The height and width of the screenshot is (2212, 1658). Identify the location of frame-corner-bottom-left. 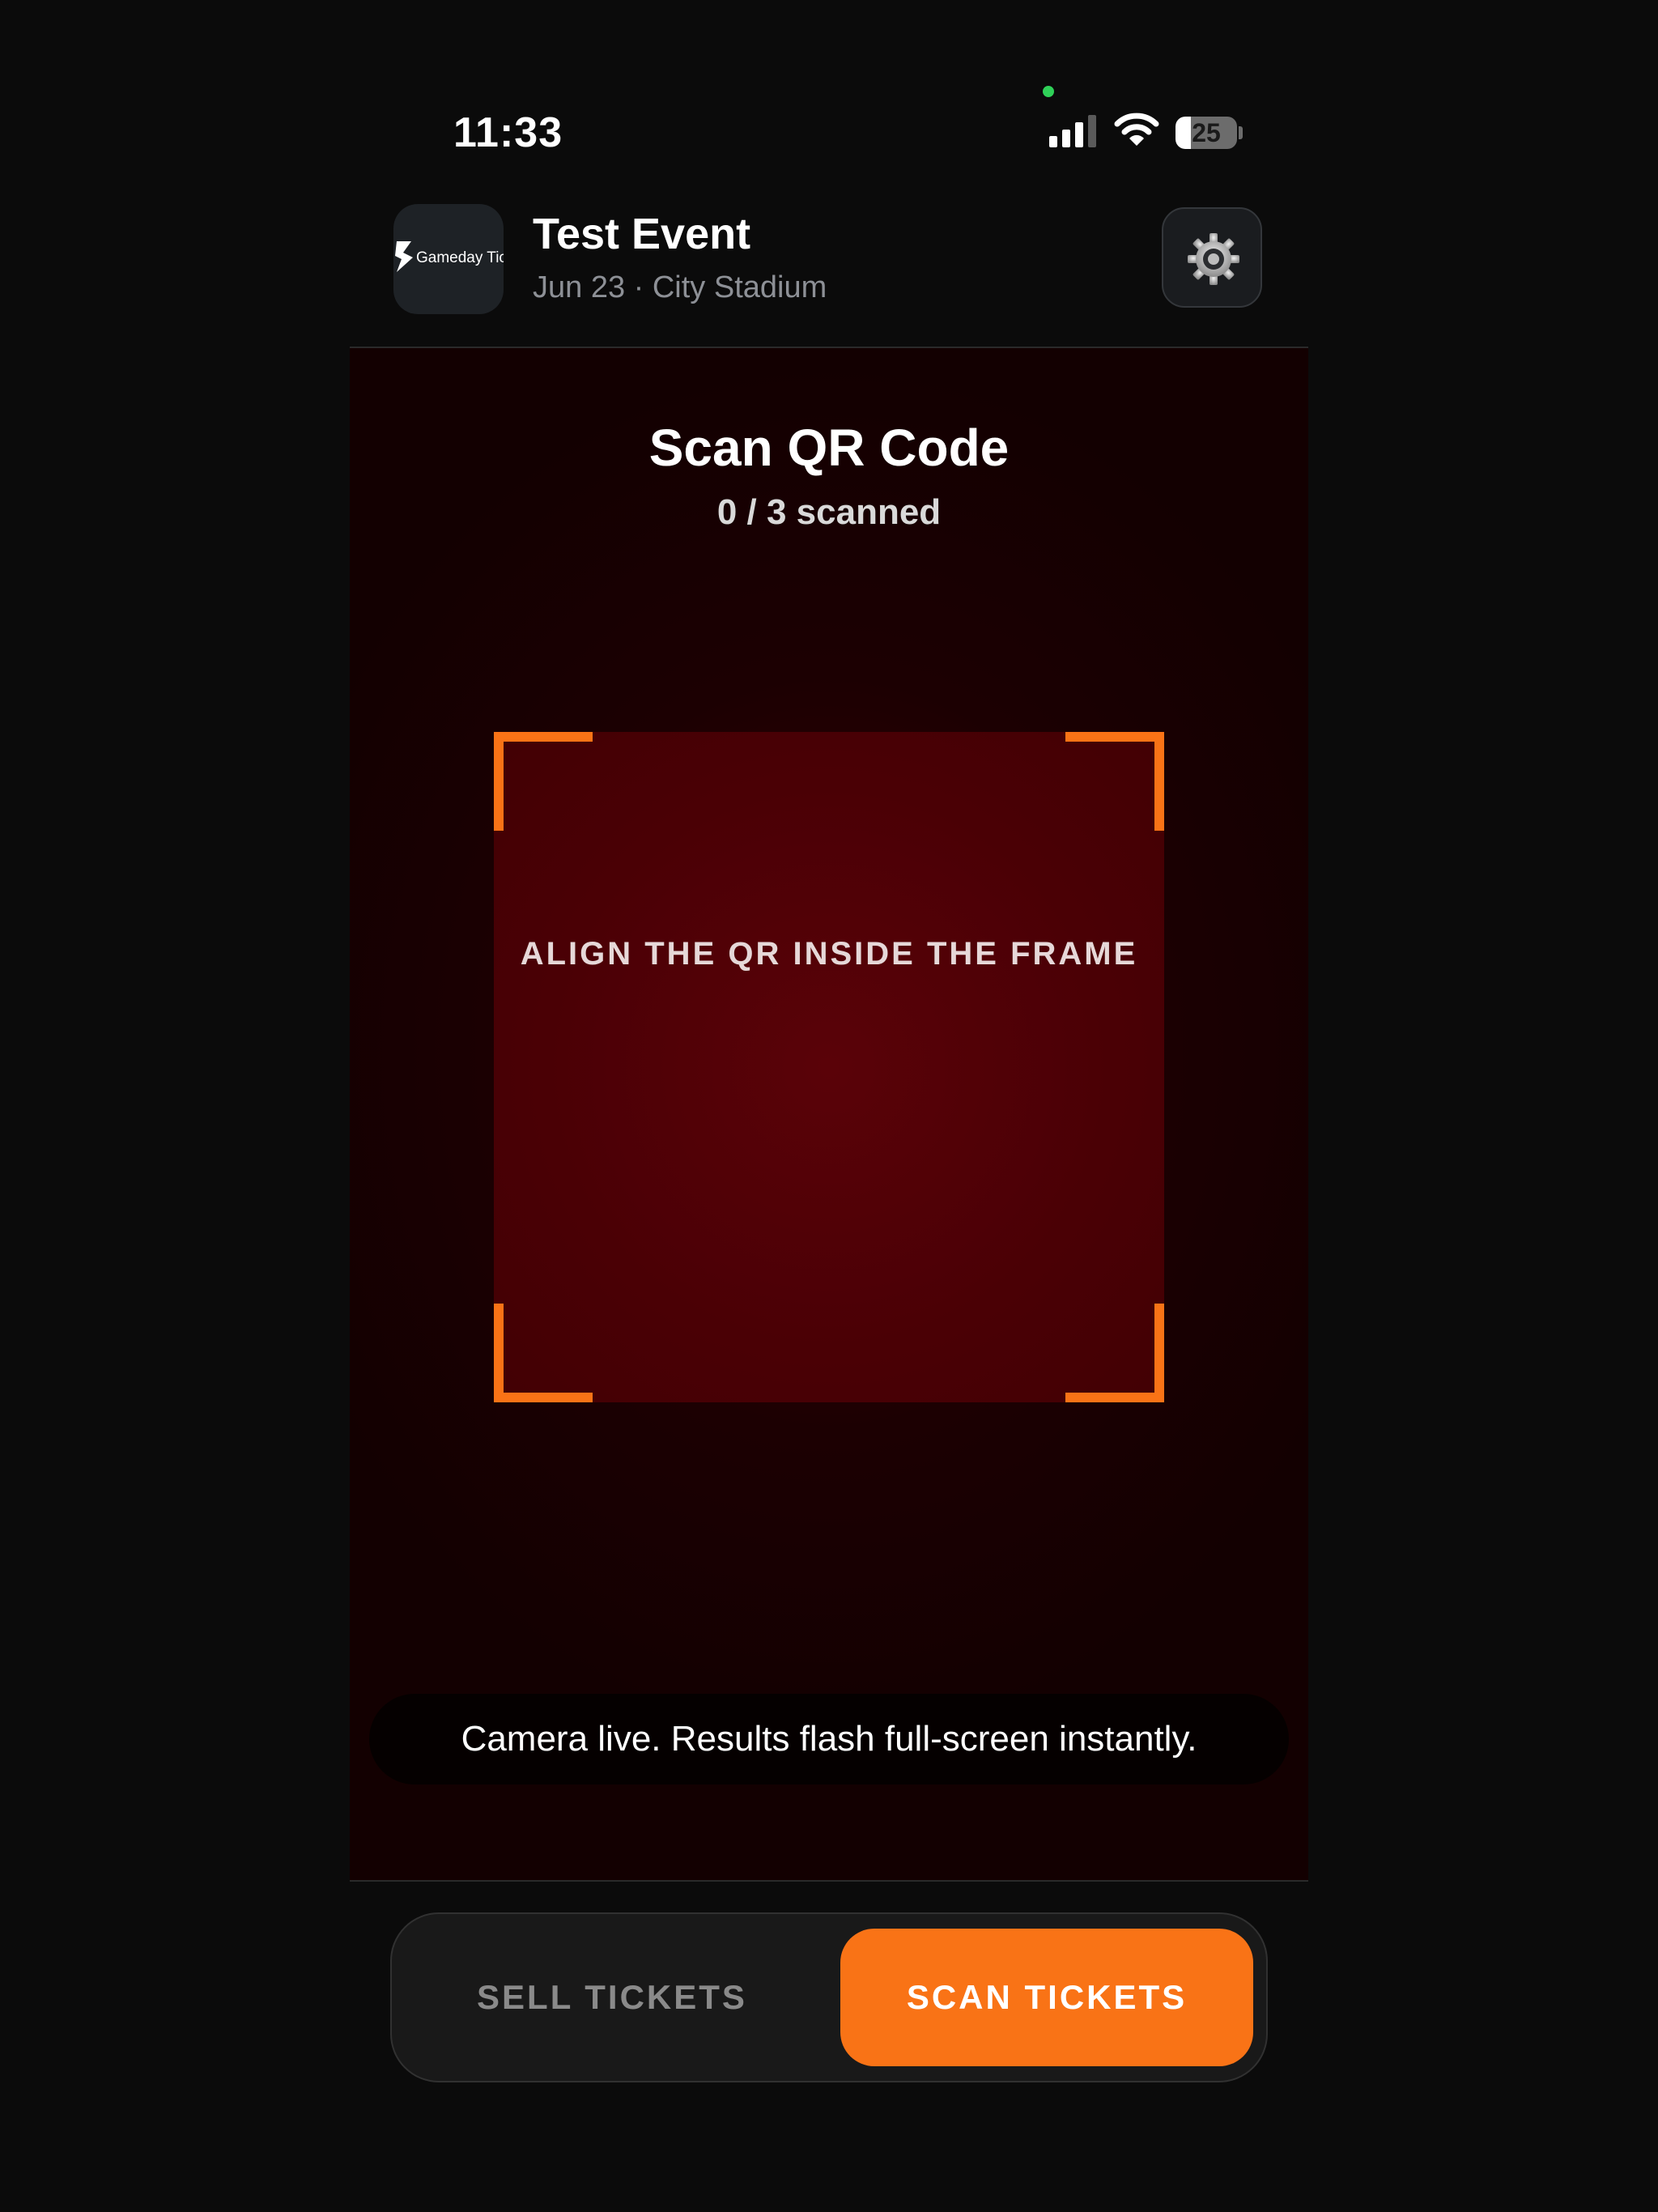
(543, 1353).